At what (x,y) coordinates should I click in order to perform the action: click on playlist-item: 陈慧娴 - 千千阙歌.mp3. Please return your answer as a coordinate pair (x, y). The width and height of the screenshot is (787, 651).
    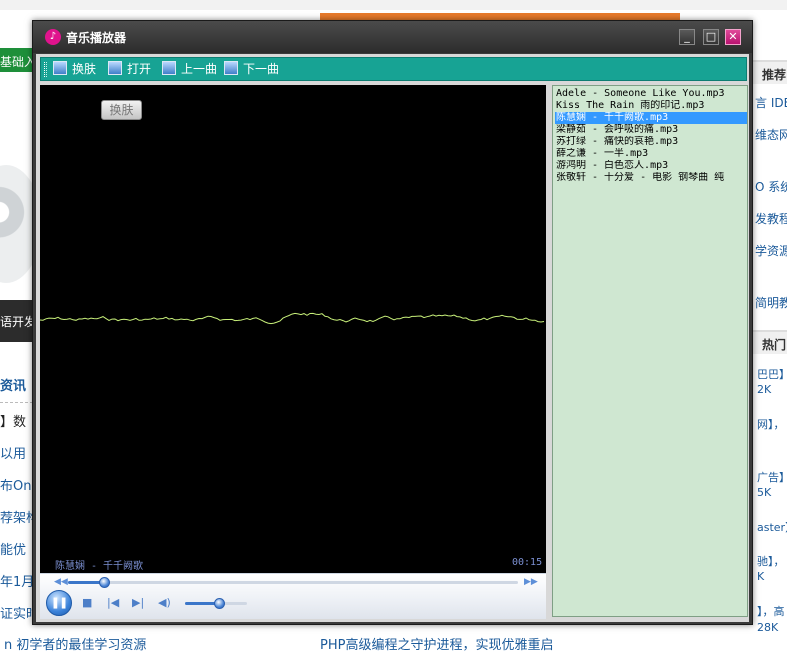
    Looking at the image, I should click on (651, 118).